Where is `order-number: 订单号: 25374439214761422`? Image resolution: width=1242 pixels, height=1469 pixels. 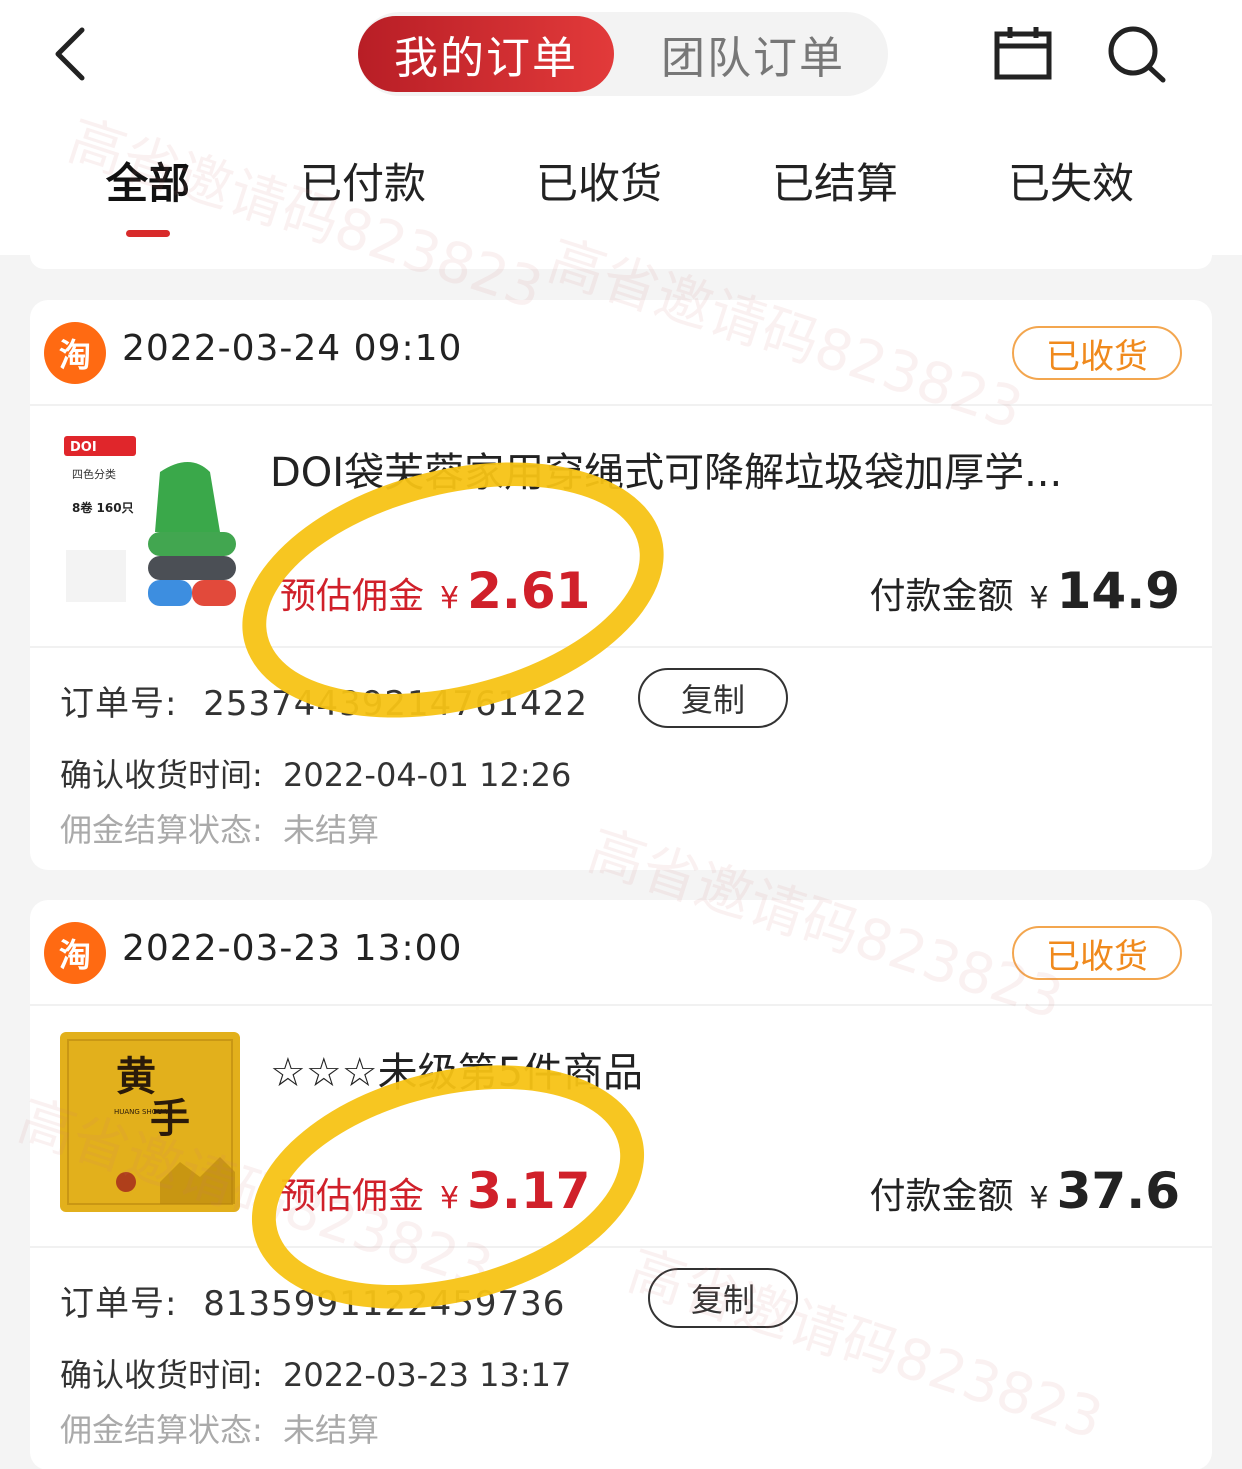
order-number: 订单号: 25374439214761422 is located at coordinates (324, 700).